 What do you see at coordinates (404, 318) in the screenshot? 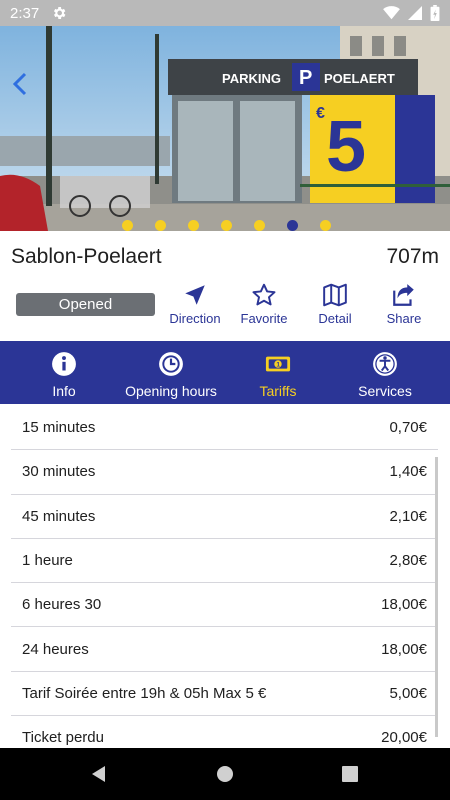
I see `share-label: Share` at bounding box center [404, 318].